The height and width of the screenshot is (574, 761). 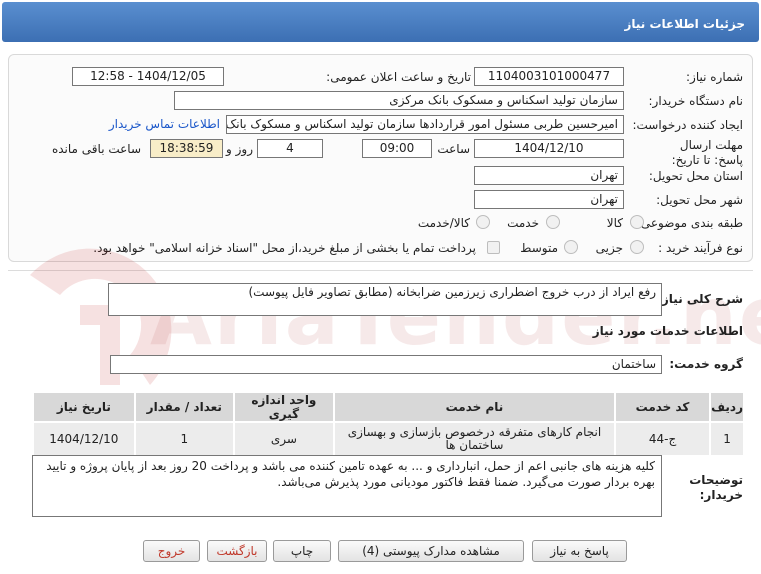 I want to click on process-medium-label: متوسط, so click(x=539, y=248).